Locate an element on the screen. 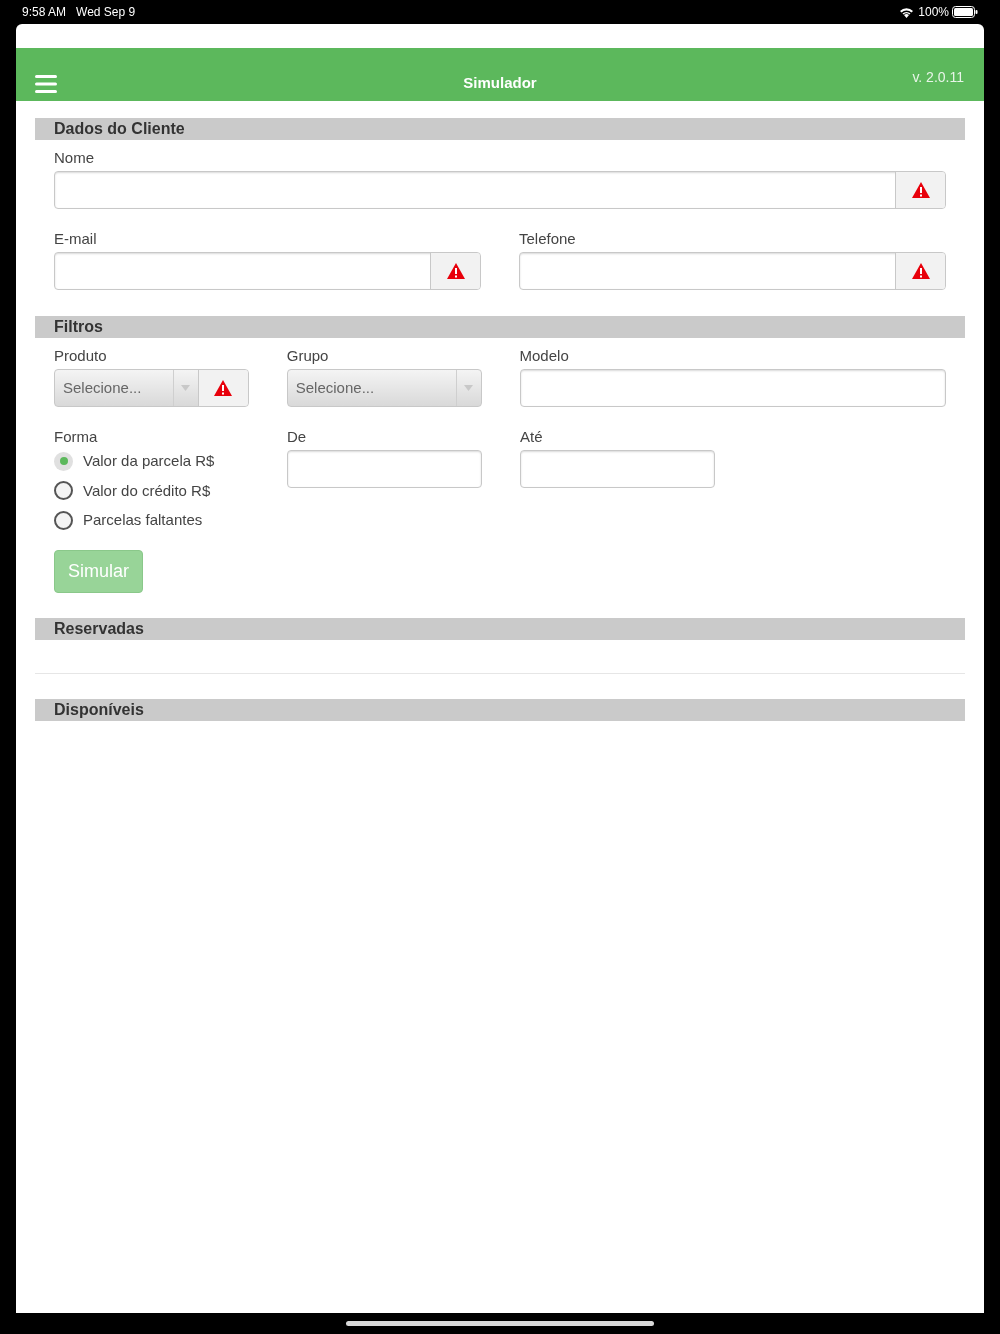 The image size is (1000, 1334). caret-icon is located at coordinates (469, 388).